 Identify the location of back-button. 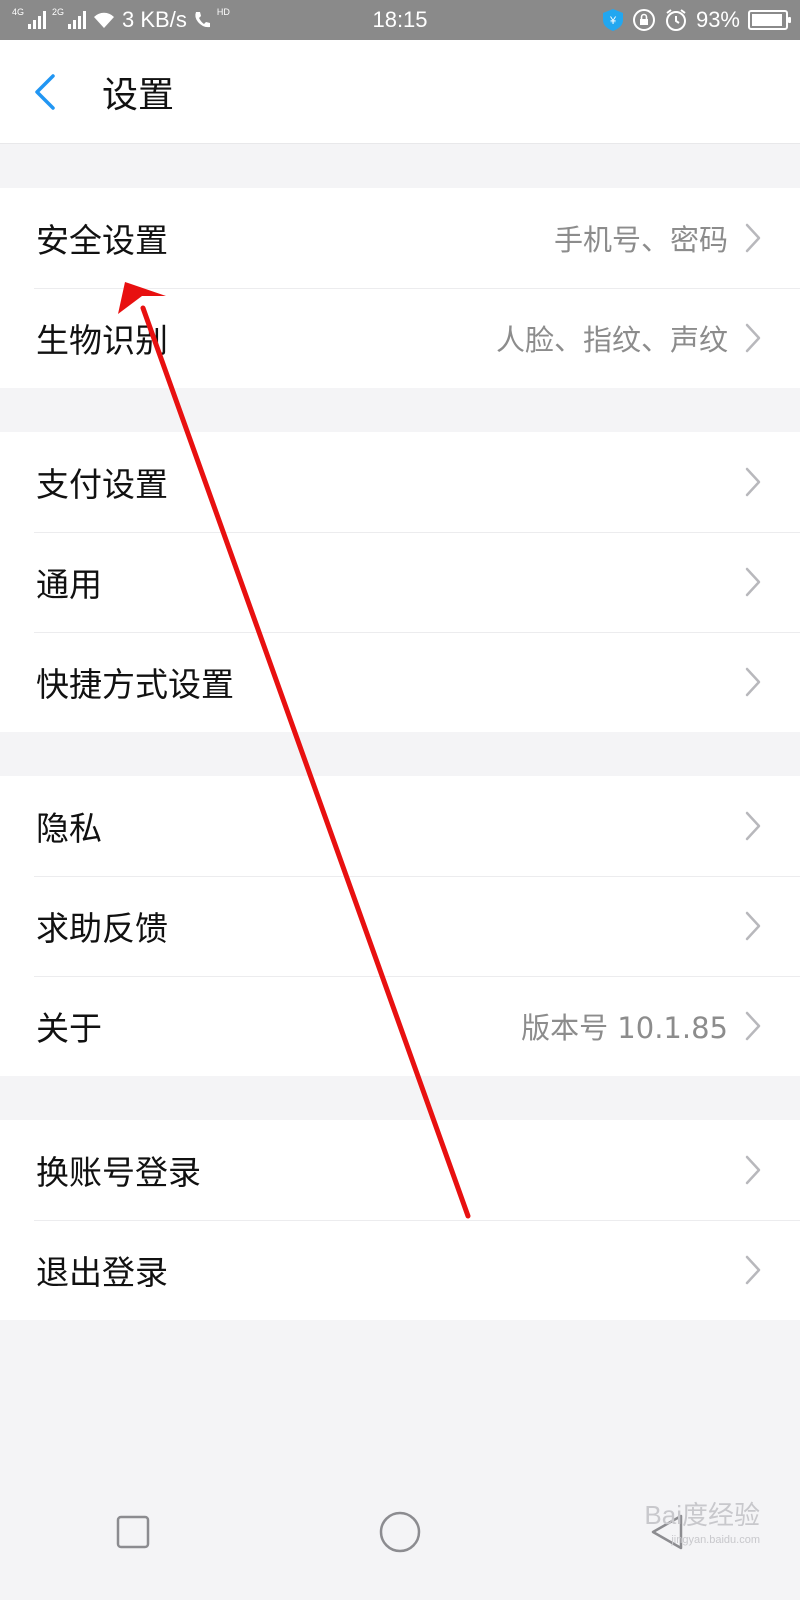
(45, 92).